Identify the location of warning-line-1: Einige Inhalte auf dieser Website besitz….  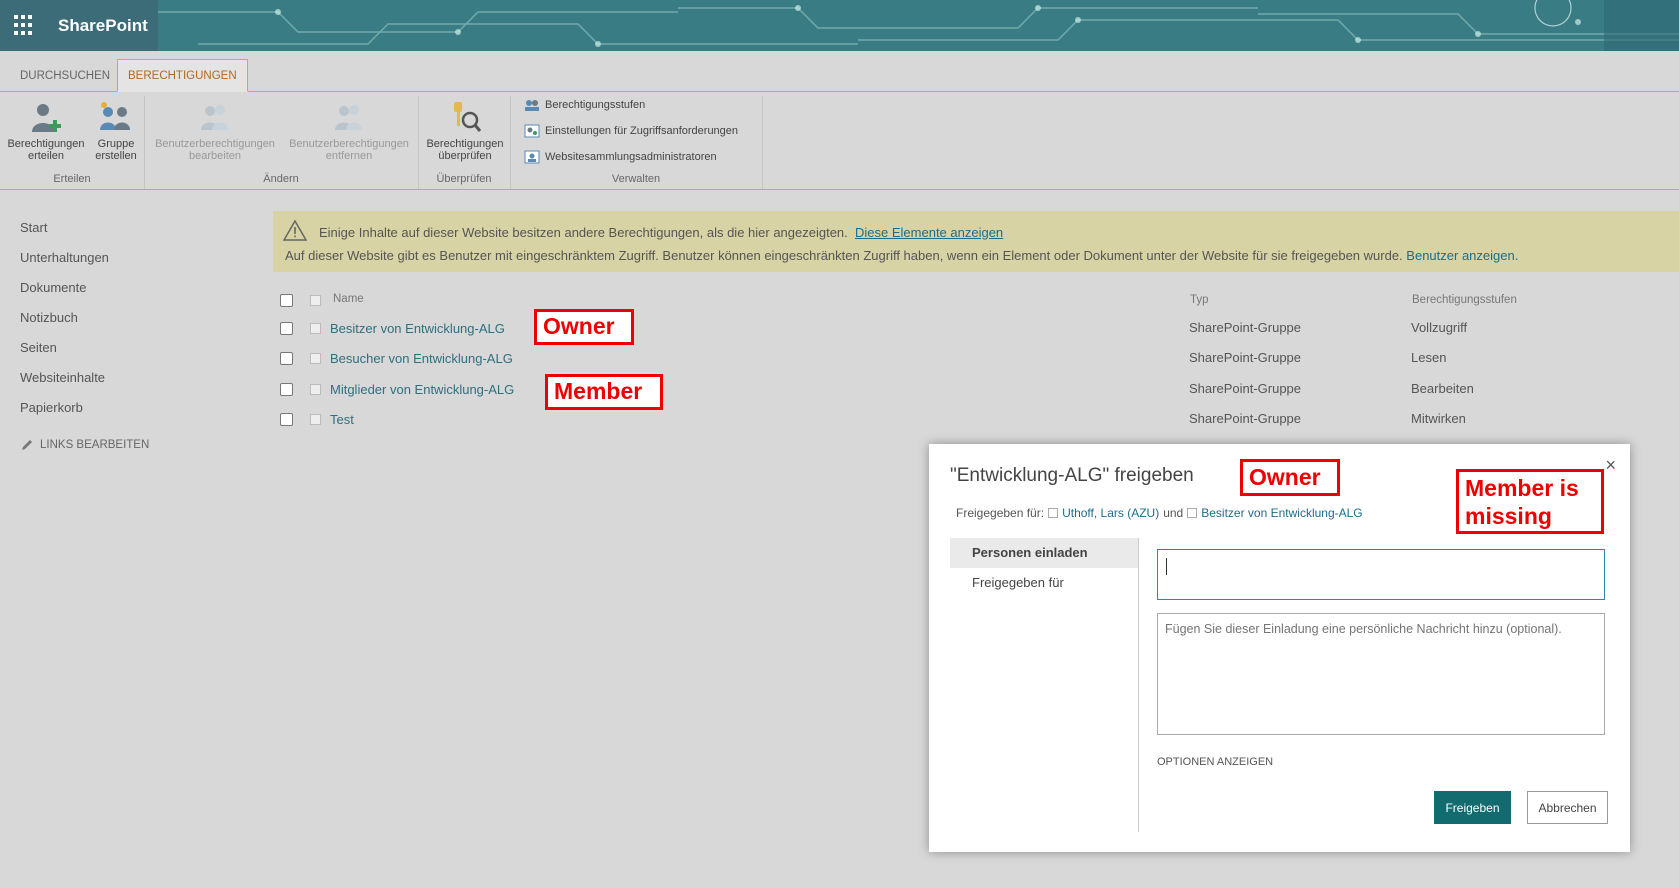
(661, 232).